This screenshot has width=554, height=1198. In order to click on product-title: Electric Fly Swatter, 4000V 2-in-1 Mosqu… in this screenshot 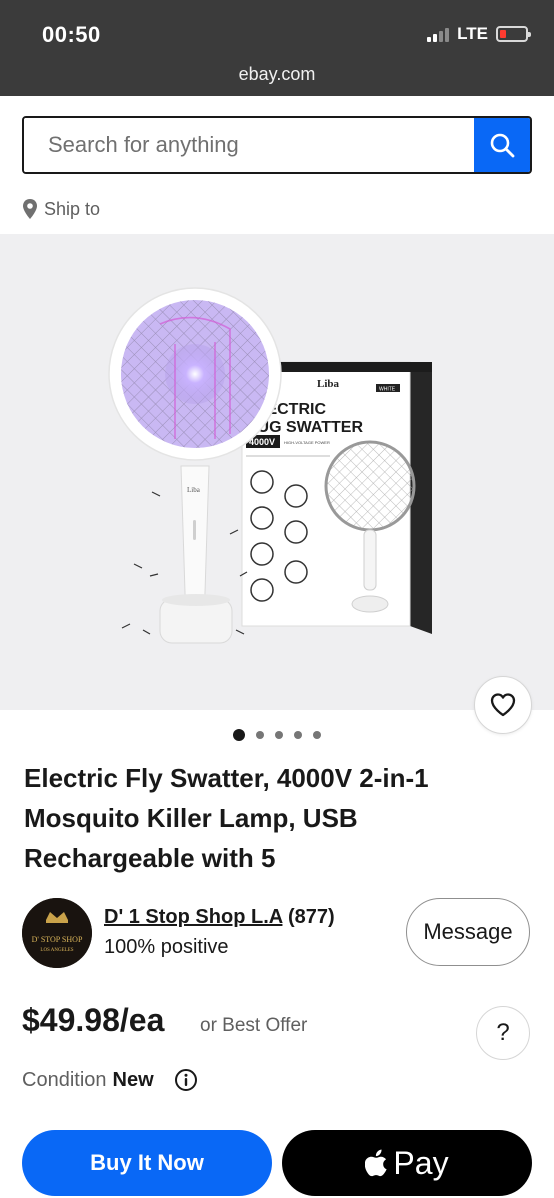, I will do `click(226, 818)`.